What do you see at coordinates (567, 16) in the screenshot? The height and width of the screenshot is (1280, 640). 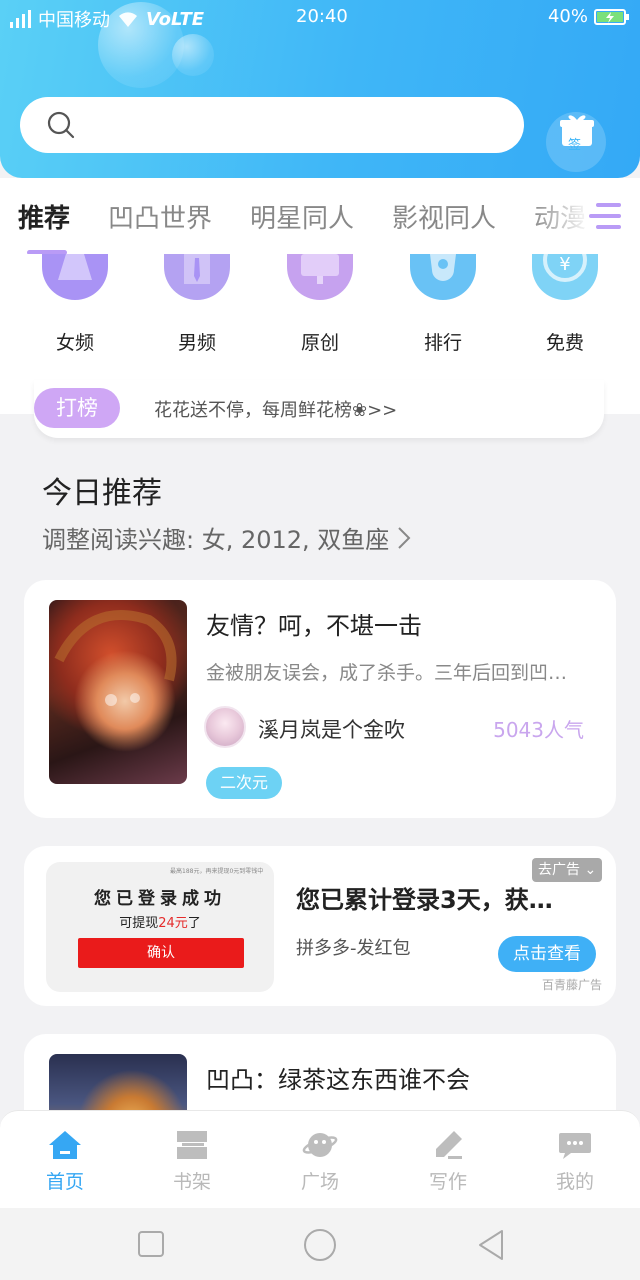 I see `battery-percent: 40%` at bounding box center [567, 16].